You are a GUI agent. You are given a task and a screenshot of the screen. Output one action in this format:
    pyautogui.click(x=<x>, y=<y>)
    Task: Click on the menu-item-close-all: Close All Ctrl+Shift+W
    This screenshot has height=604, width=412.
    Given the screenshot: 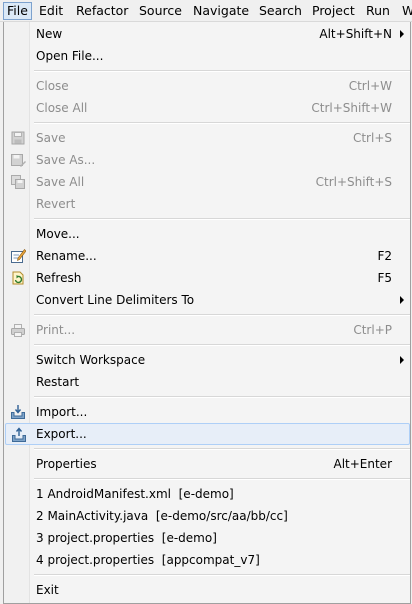 What is the action you would take?
    pyautogui.click(x=207, y=108)
    